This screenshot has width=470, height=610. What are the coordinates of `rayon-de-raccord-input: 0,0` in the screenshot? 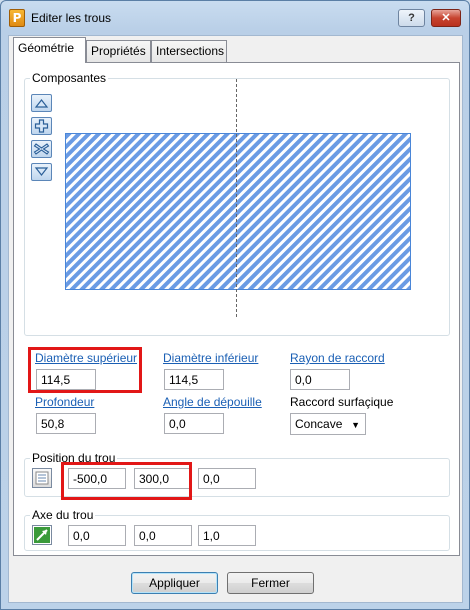 It's located at (320, 379).